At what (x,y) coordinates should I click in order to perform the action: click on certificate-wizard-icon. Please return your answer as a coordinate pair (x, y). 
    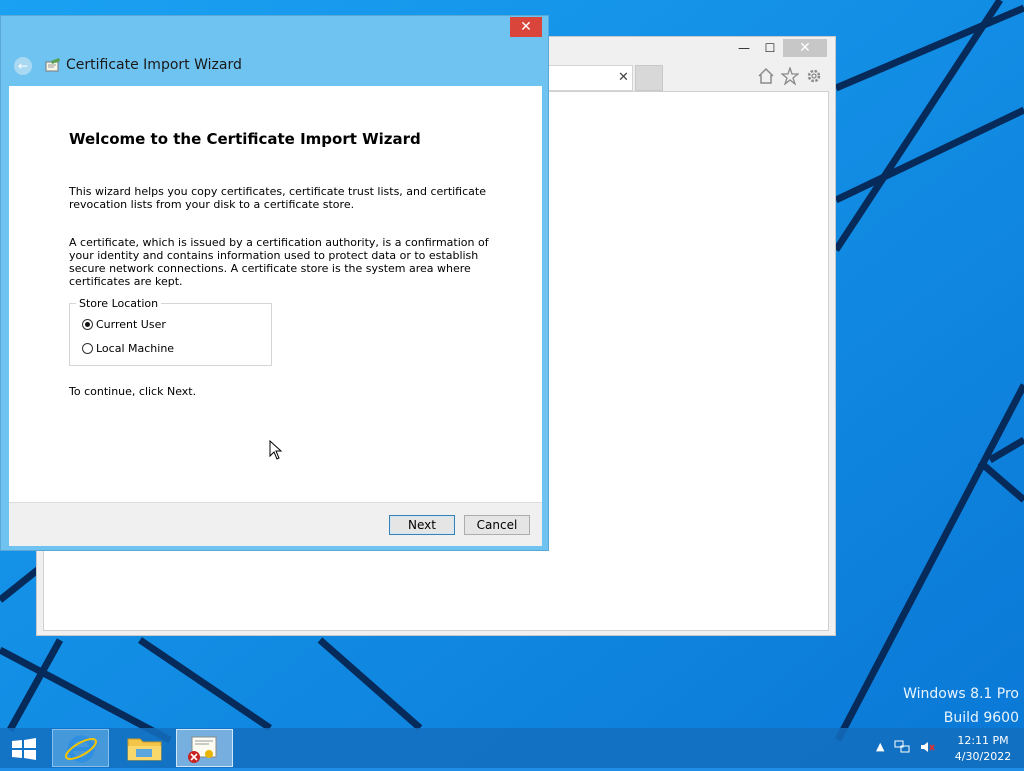
    Looking at the image, I should click on (52, 65).